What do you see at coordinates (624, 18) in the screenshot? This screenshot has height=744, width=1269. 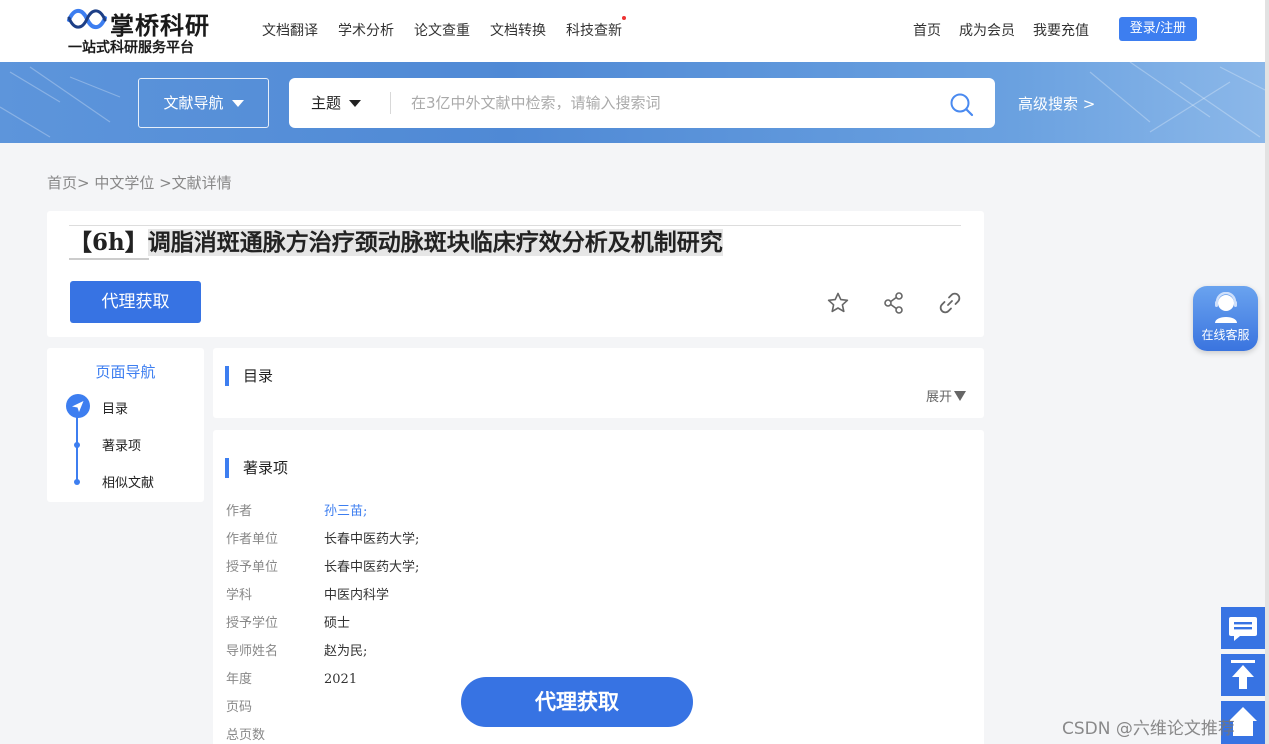 I see `new-dot-badge` at bounding box center [624, 18].